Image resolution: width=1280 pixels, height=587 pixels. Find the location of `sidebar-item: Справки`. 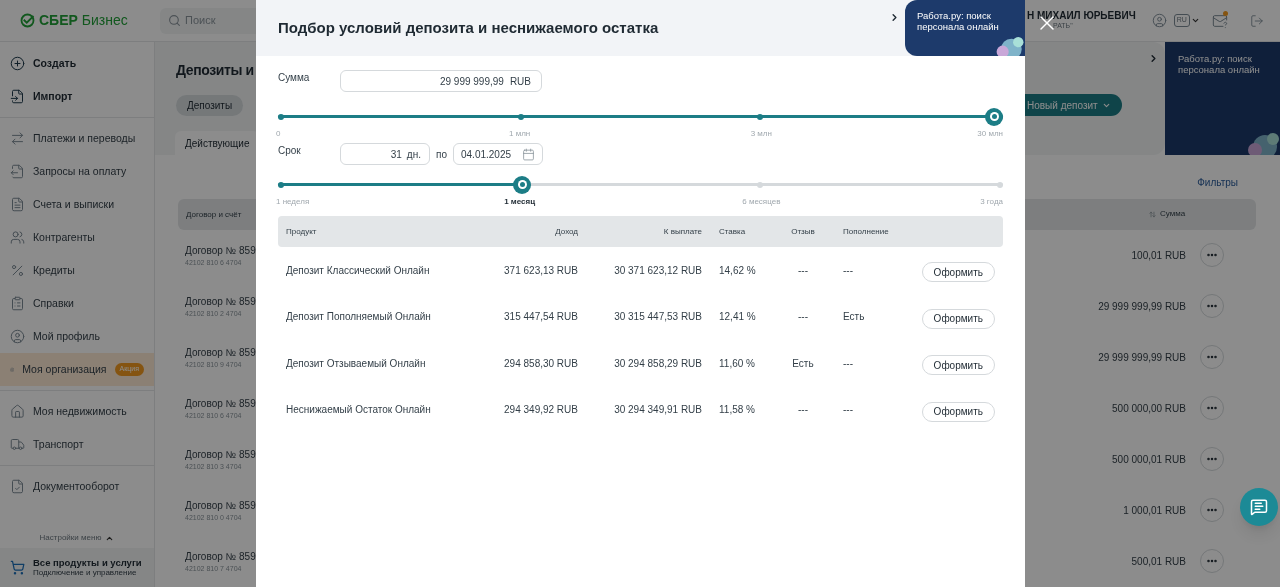

sidebar-item: Справки is located at coordinates (77, 303).